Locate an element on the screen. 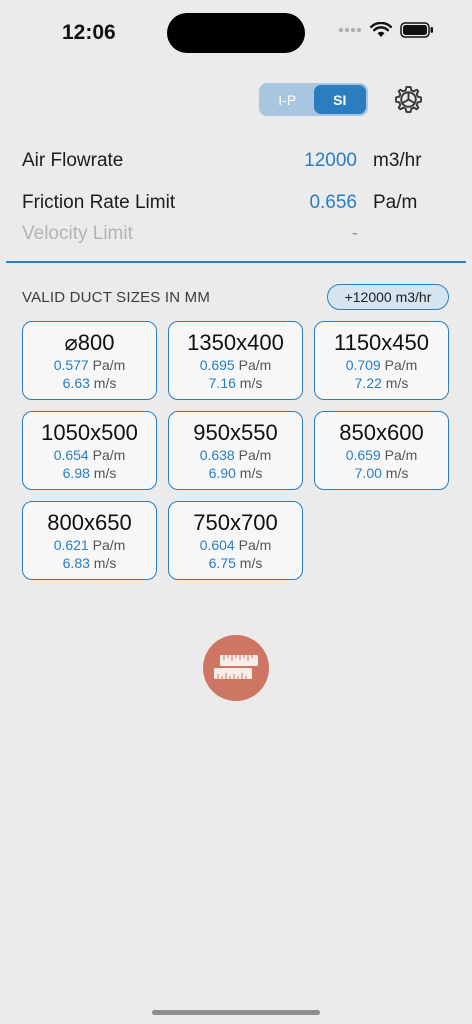 The image size is (472, 1024). friction-rate-value: 0.656 is located at coordinates (333, 203).